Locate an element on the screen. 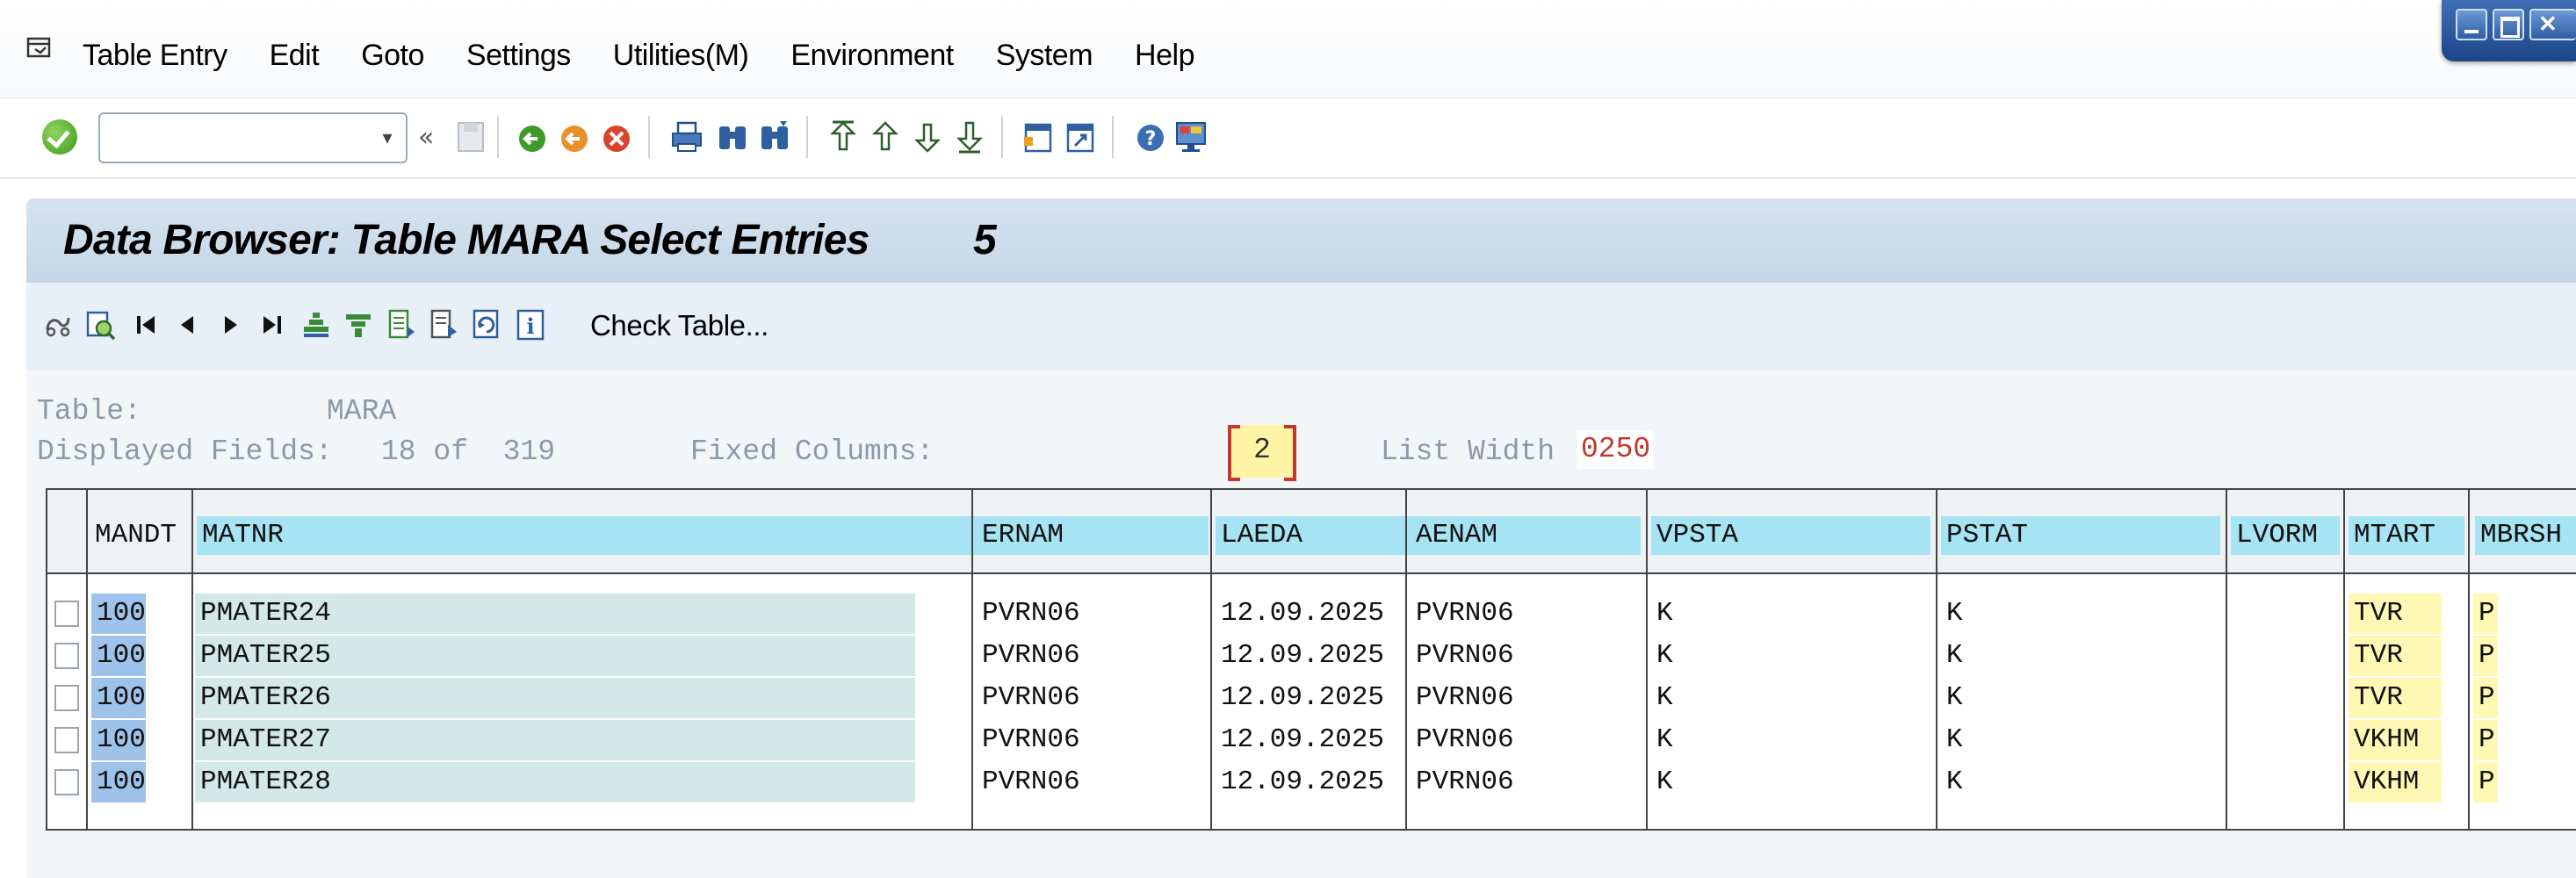 This screenshot has width=2576, height=878. last-page-icon is located at coordinates (969, 137).